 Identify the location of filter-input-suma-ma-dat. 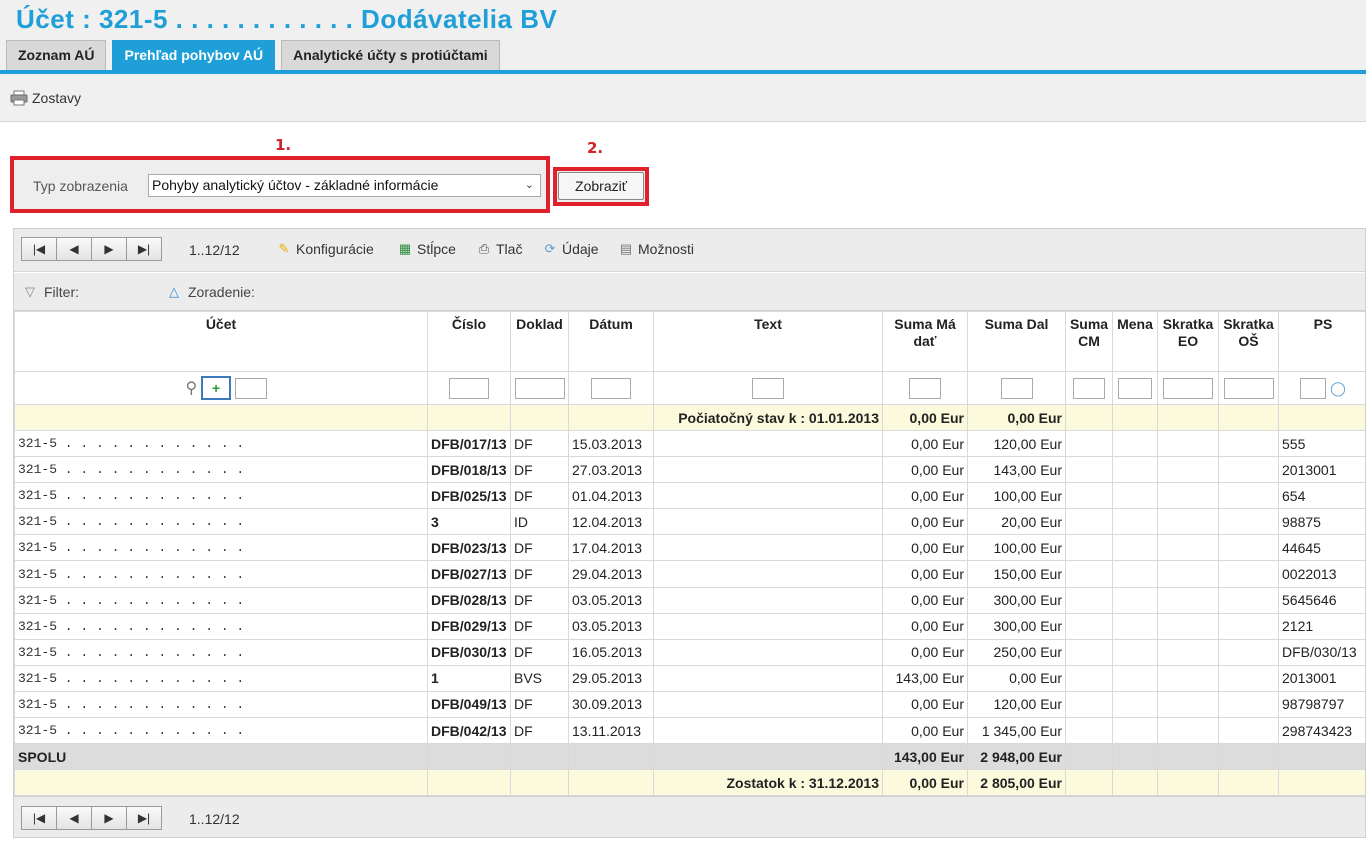
(925, 388).